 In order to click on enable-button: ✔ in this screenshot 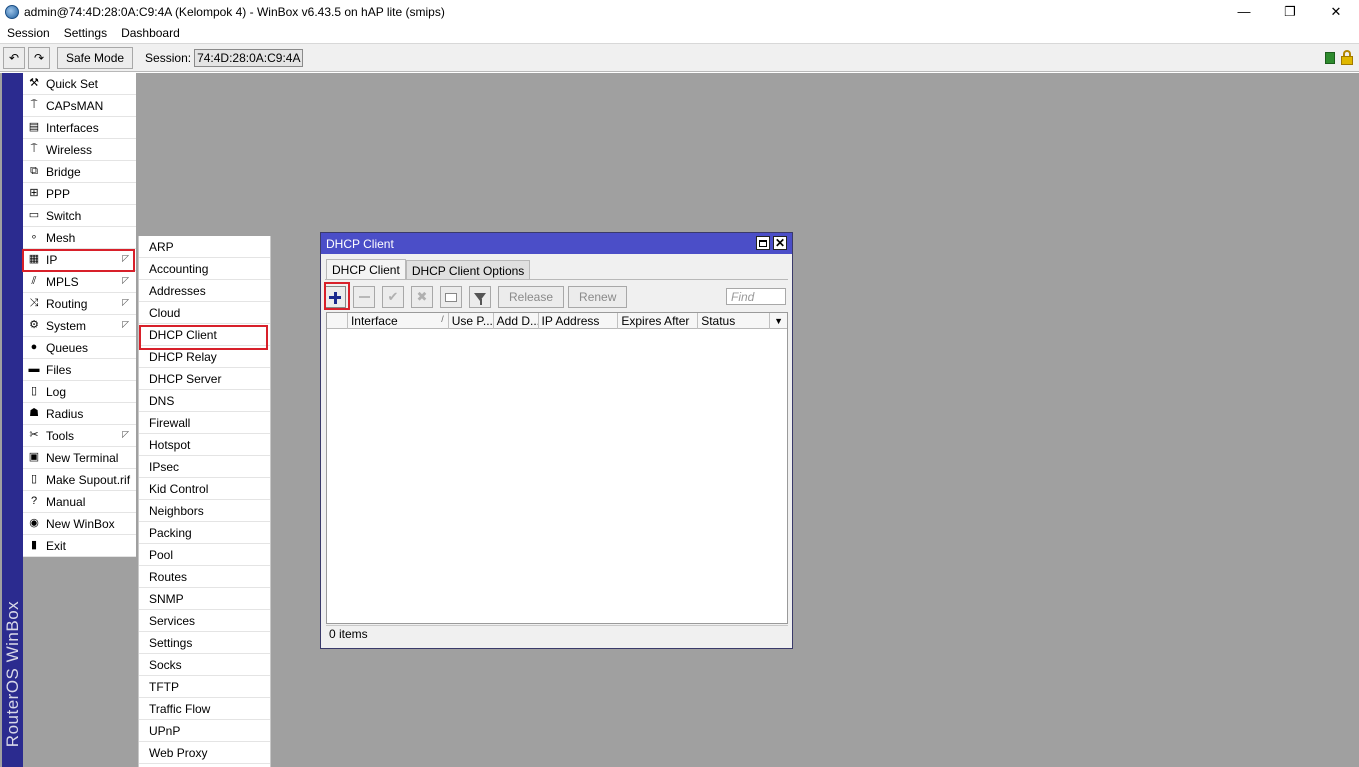, I will do `click(393, 297)`.